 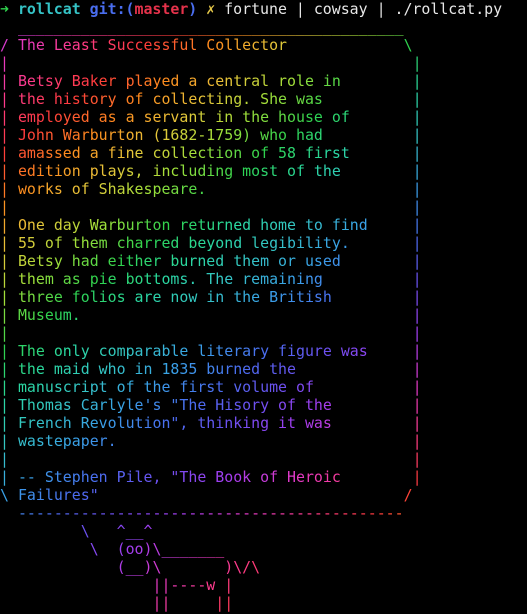 I want to click on output-line: | -- Stephen Pile, "The Book of Heroic |, so click(x=211, y=477).